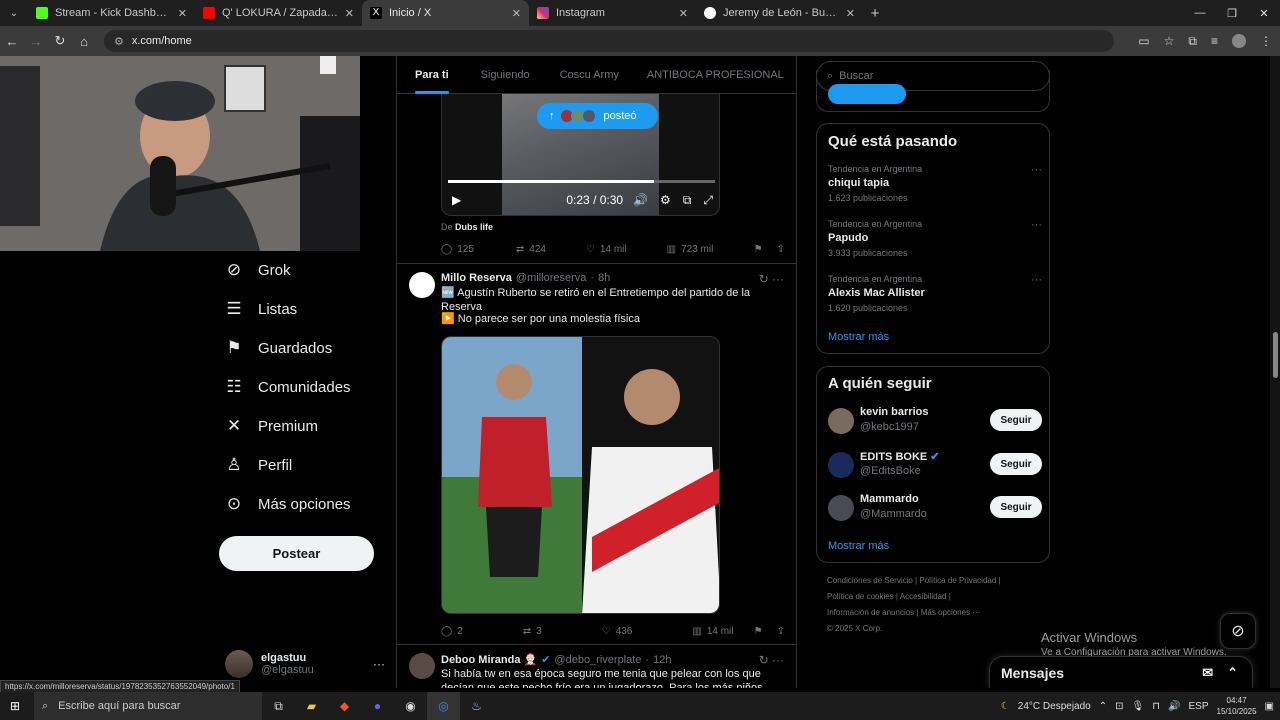 The height and width of the screenshot is (720, 1280). What do you see at coordinates (1232, 673) in the screenshot?
I see `expand-icon: ⌃` at bounding box center [1232, 673].